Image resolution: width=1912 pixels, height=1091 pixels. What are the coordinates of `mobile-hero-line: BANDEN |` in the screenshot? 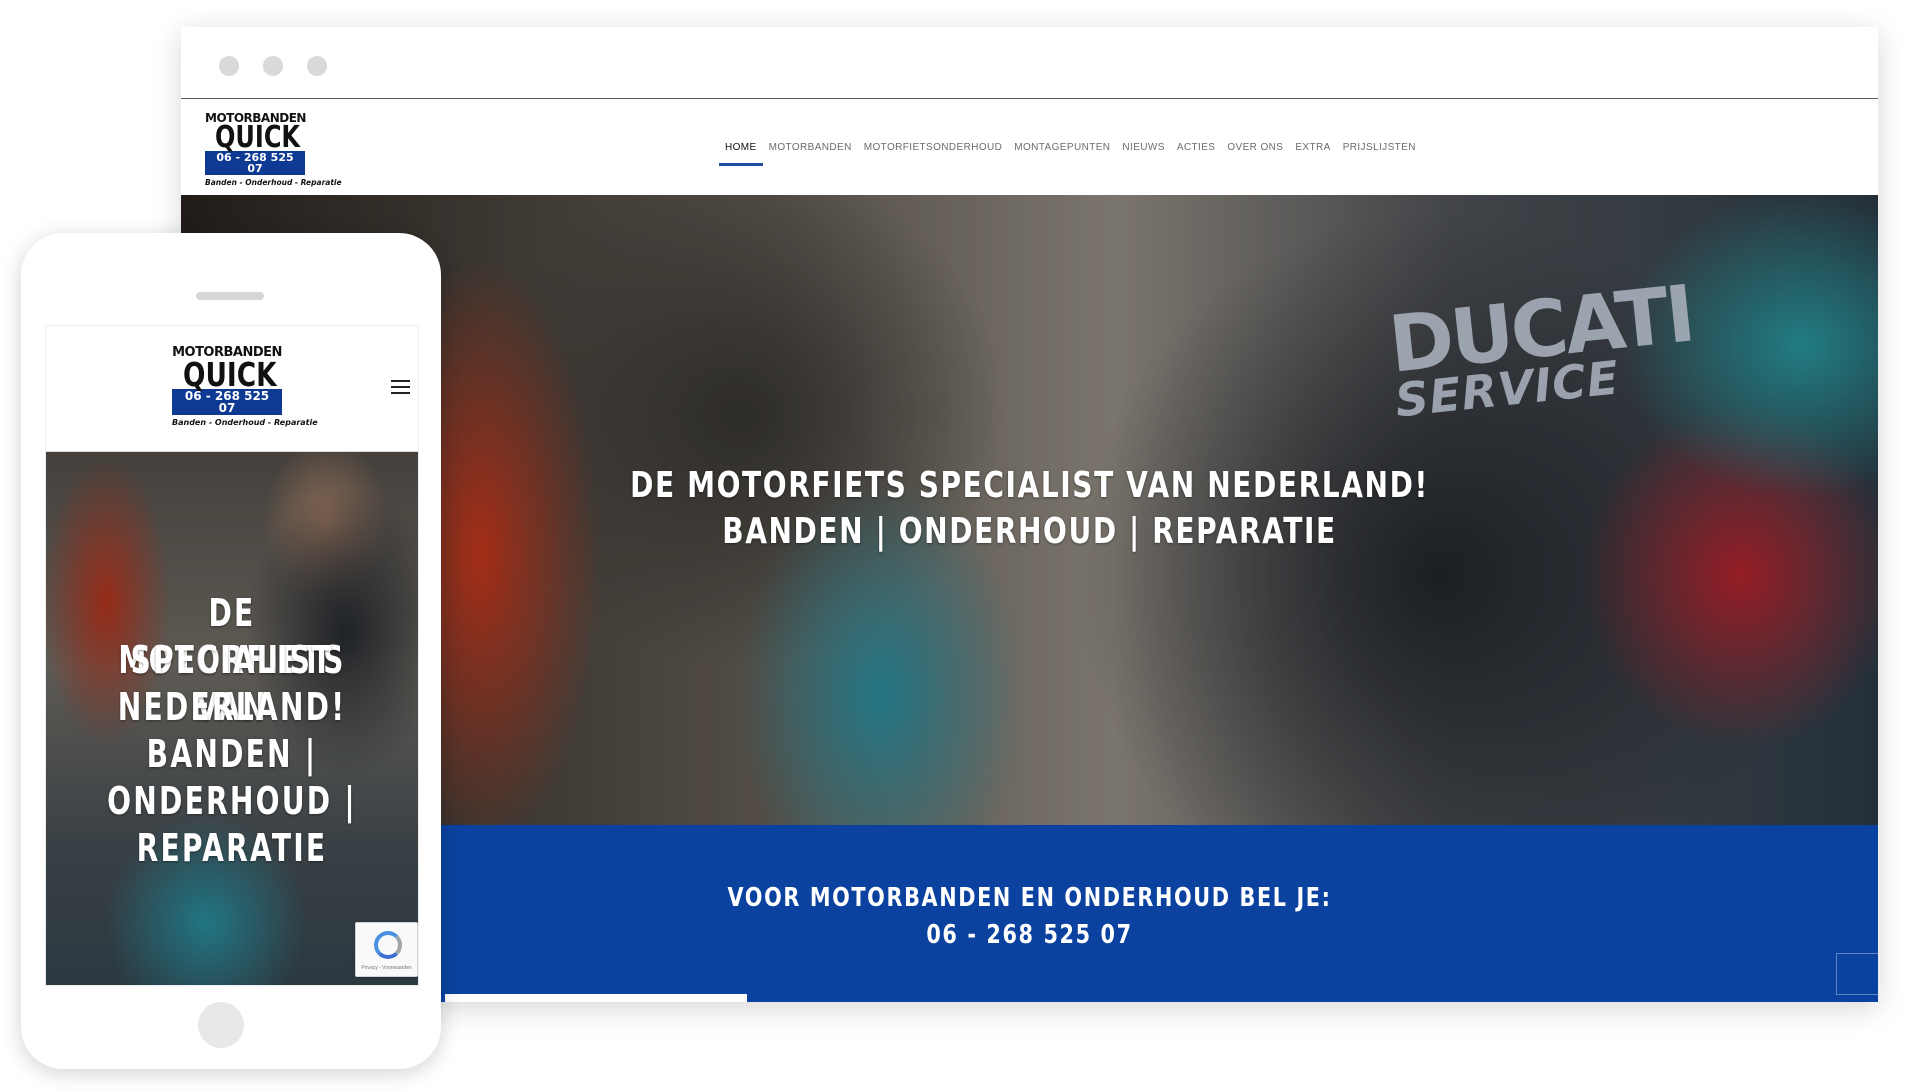 It's located at (232, 754).